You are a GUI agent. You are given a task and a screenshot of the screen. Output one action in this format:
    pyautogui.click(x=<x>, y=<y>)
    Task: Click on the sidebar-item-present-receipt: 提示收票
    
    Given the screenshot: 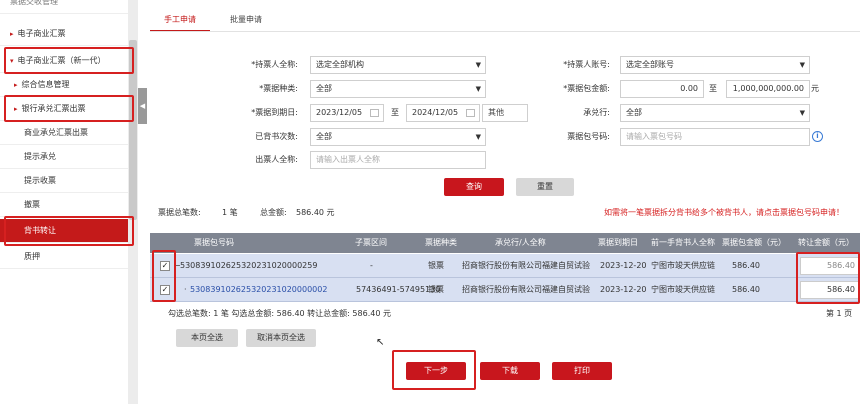 What is the action you would take?
    pyautogui.click(x=64, y=181)
    